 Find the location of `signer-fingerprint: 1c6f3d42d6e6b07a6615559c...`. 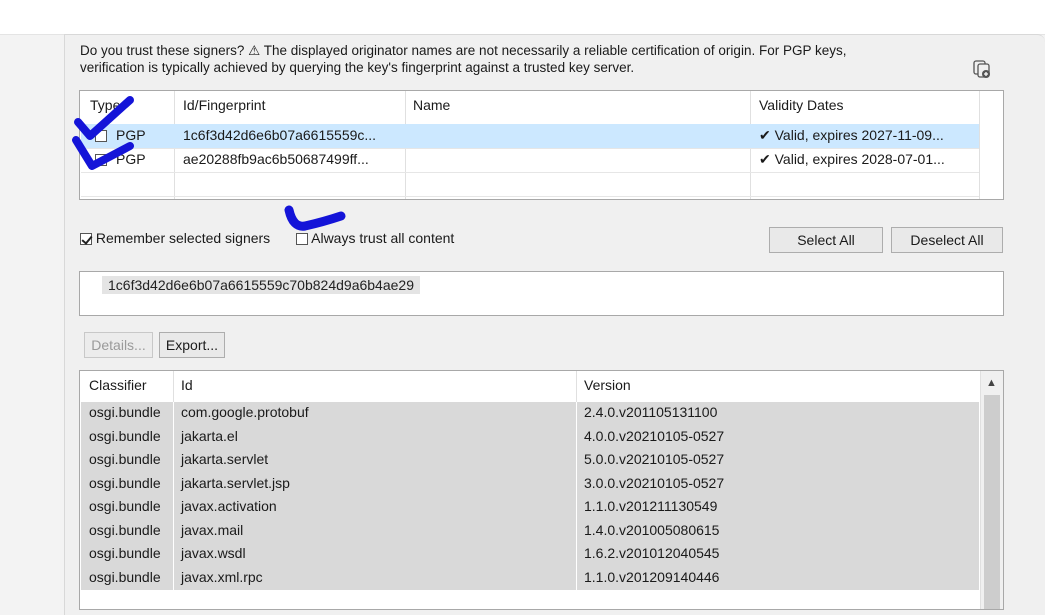

signer-fingerprint: 1c6f3d42d6e6b07a6615559c... is located at coordinates (280, 135).